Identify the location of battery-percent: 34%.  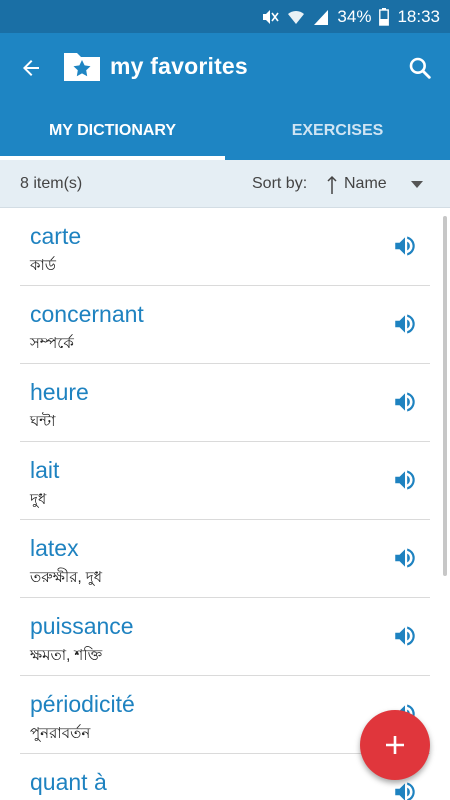
(354, 16).